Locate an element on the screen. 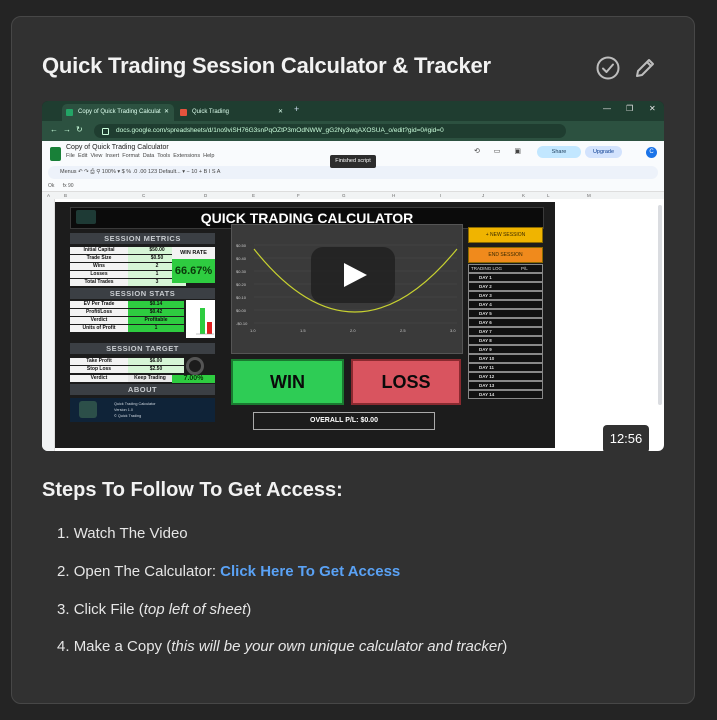 This screenshot has width=717, height=720. log-day-row: DAY 11 is located at coordinates (505, 367).